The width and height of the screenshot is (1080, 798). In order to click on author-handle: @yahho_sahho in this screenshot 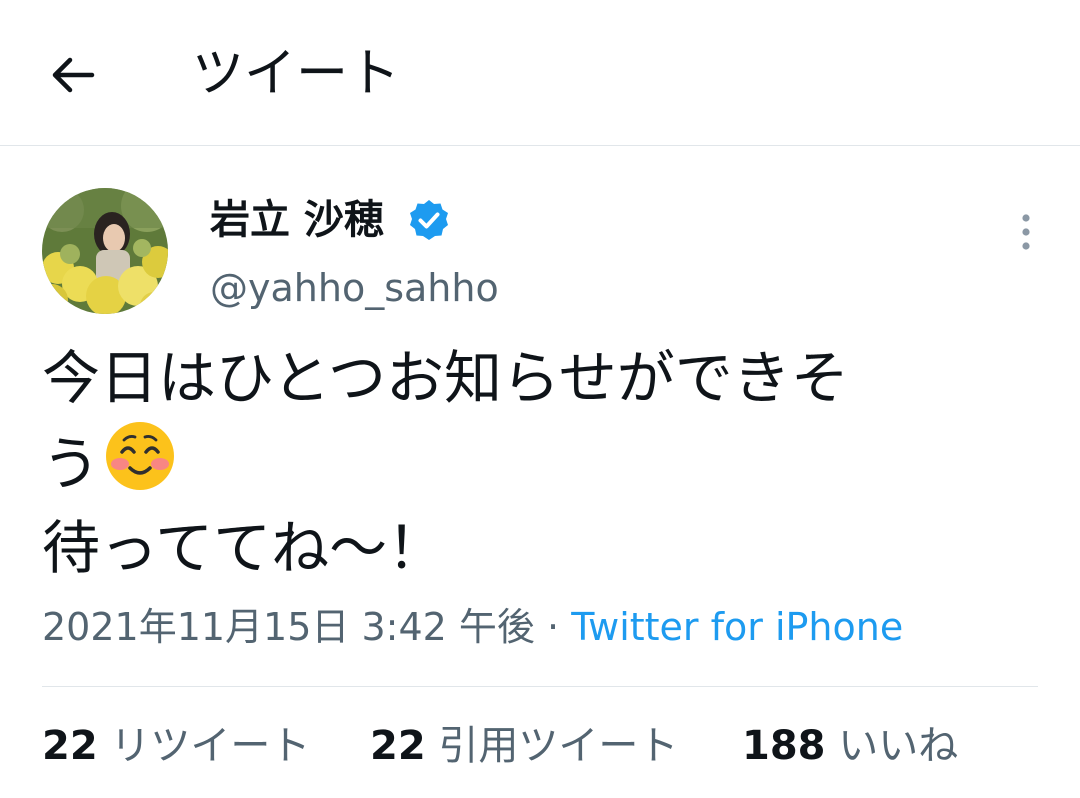, I will do `click(354, 288)`.